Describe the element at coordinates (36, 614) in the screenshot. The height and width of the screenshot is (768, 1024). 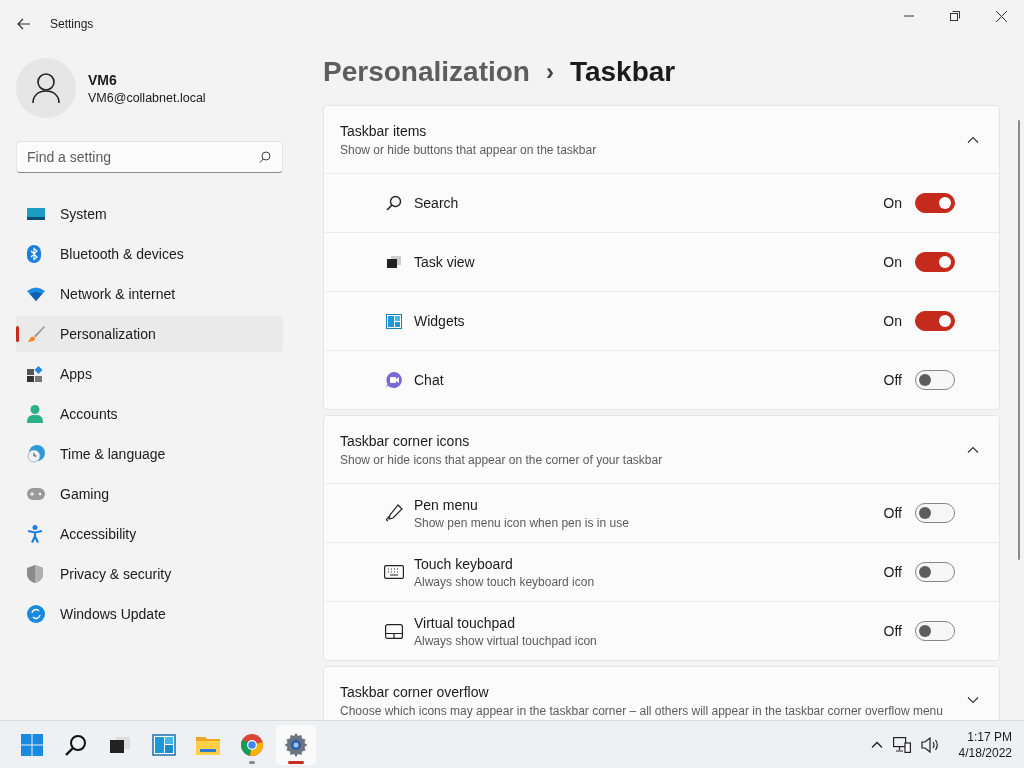
I see `update-icon` at that location.